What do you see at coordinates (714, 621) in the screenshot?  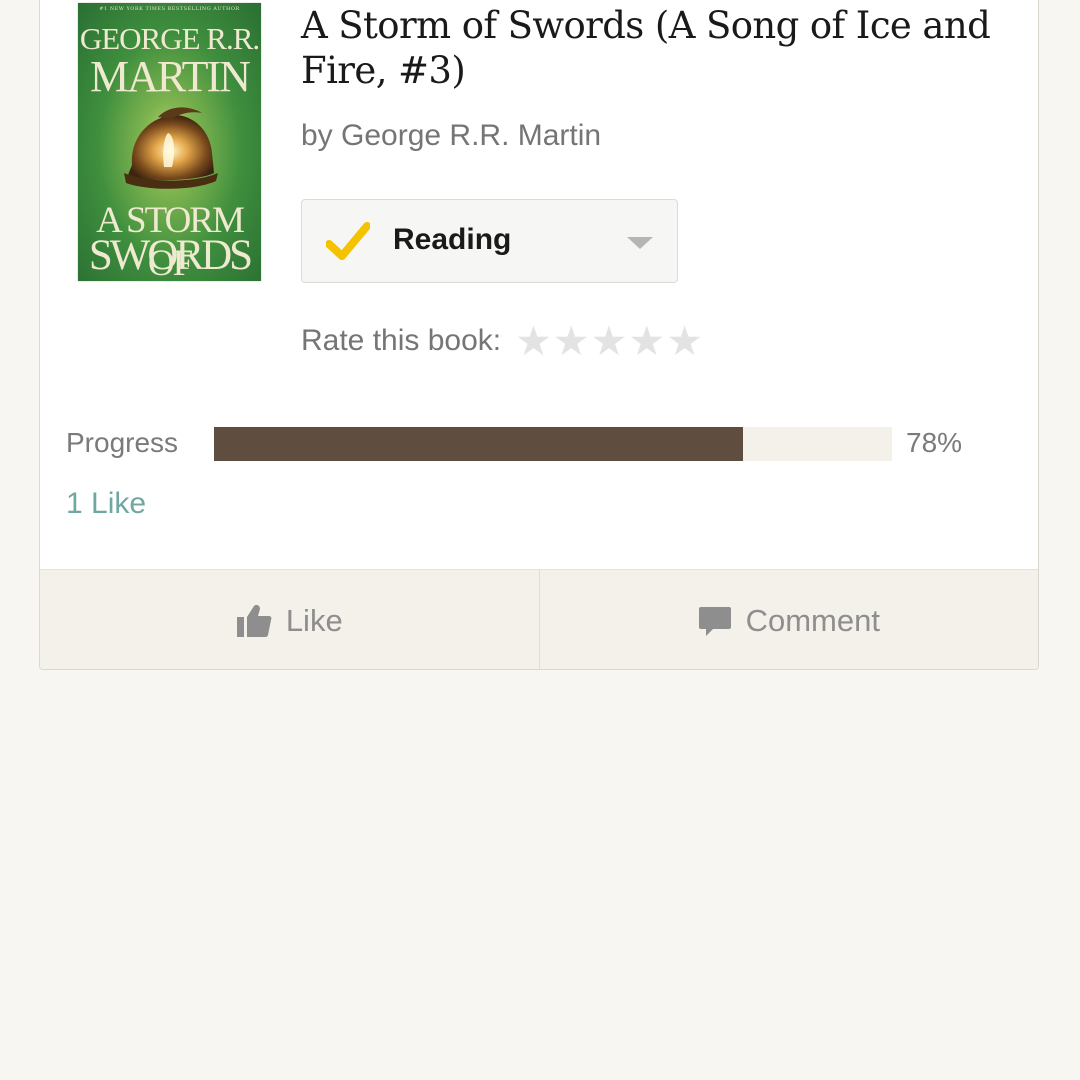 I see `comment-icon` at bounding box center [714, 621].